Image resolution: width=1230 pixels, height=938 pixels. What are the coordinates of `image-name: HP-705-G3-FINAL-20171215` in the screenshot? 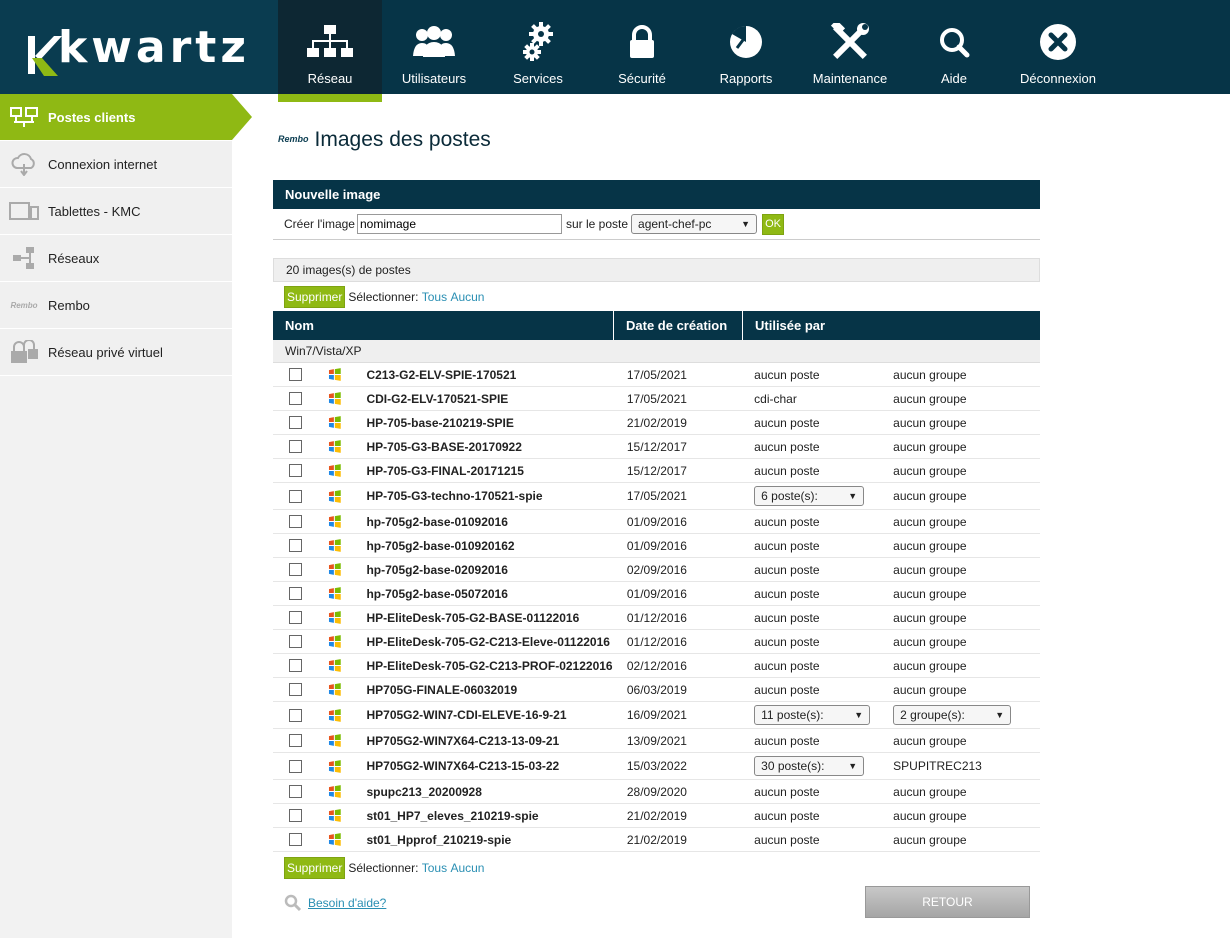 It's located at (496, 471).